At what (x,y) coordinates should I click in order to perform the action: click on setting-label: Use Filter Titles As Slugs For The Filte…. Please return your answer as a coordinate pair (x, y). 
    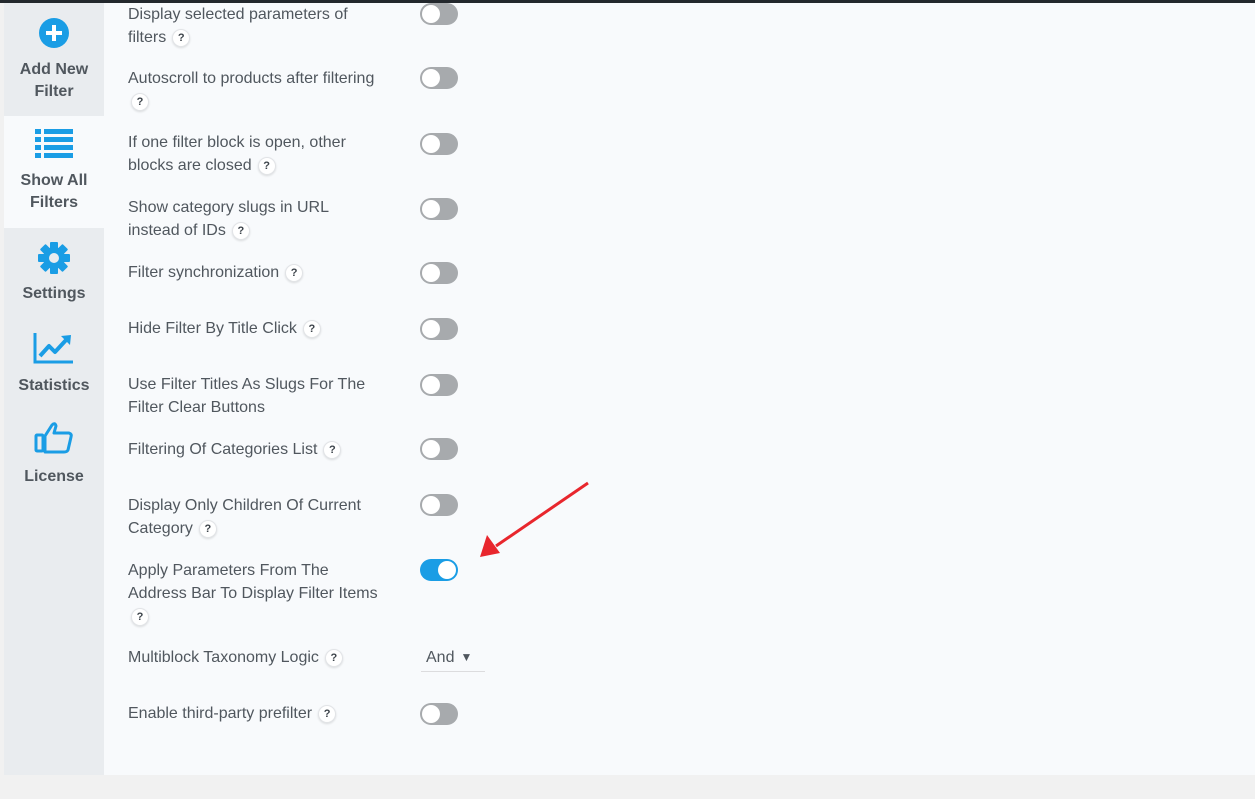
    Looking at the image, I should click on (247, 396).